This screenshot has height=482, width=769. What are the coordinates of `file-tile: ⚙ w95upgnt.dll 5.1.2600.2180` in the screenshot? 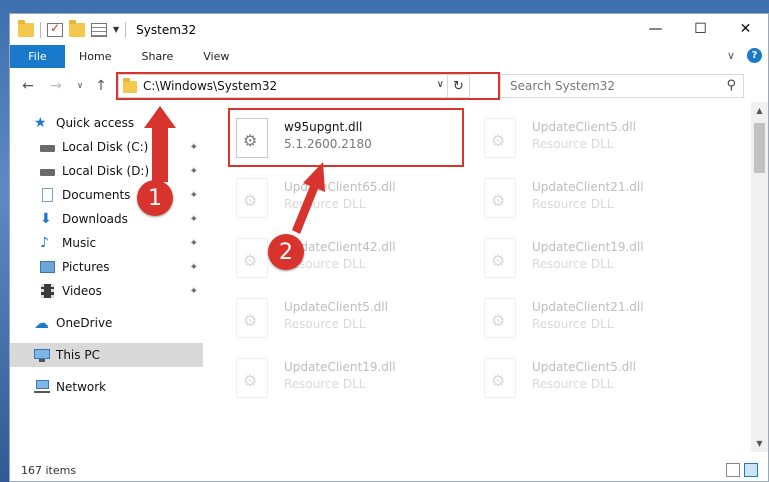 It's located at (348, 142).